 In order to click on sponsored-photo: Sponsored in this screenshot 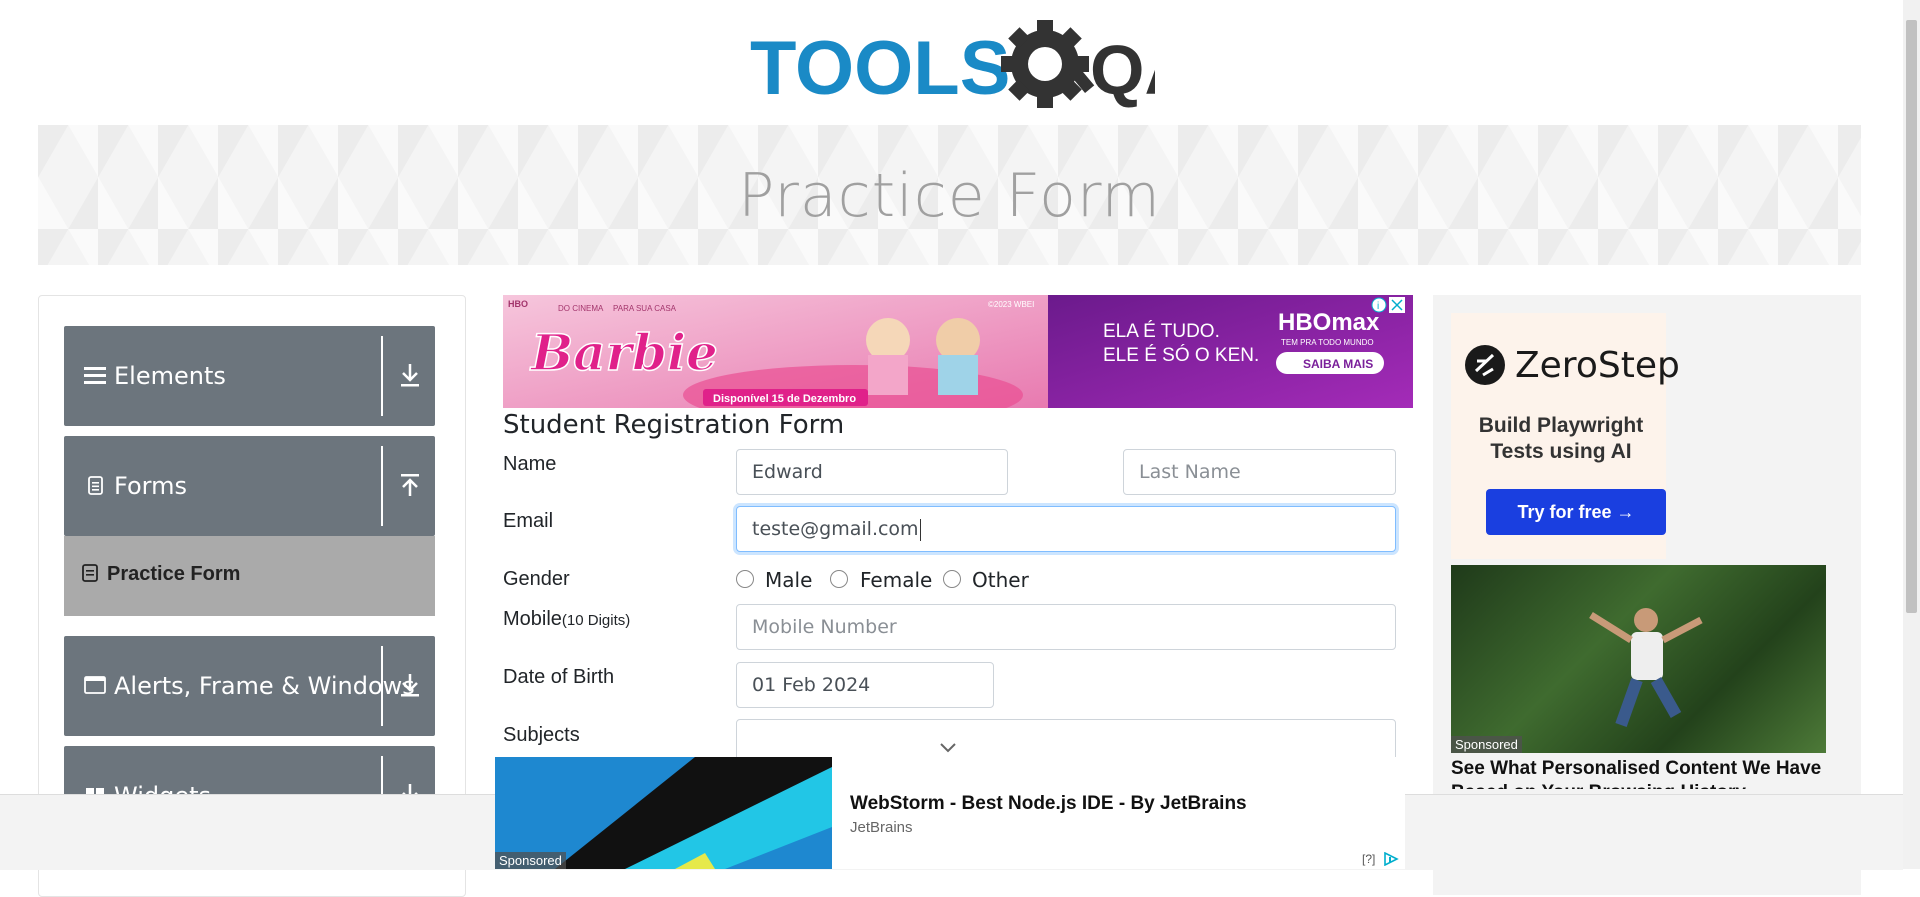, I will do `click(1638, 659)`.